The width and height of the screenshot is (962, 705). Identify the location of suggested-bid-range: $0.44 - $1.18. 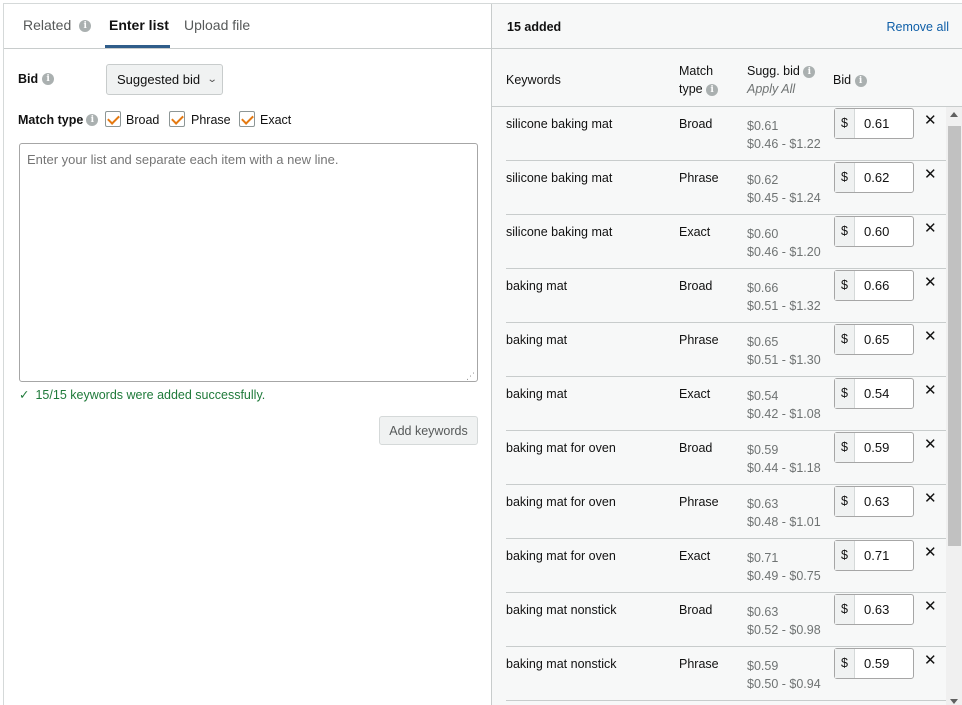
(784, 468).